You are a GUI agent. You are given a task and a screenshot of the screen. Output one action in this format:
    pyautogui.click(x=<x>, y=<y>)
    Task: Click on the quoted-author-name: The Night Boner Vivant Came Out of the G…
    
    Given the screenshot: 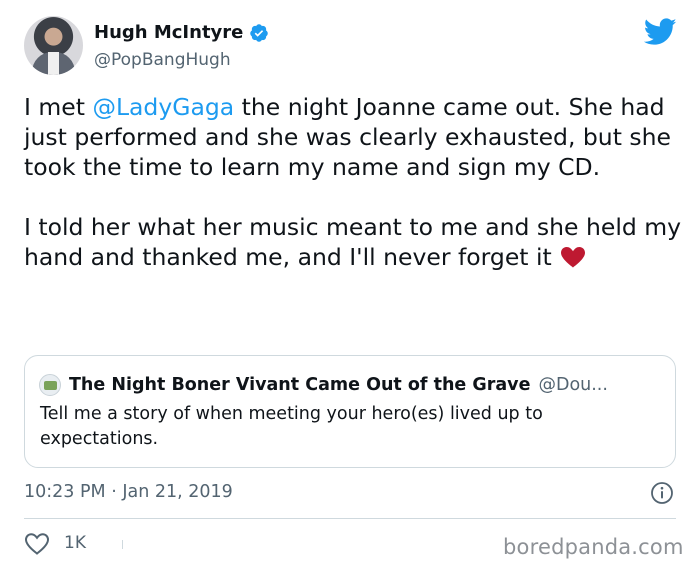 What is the action you would take?
    pyautogui.click(x=300, y=385)
    